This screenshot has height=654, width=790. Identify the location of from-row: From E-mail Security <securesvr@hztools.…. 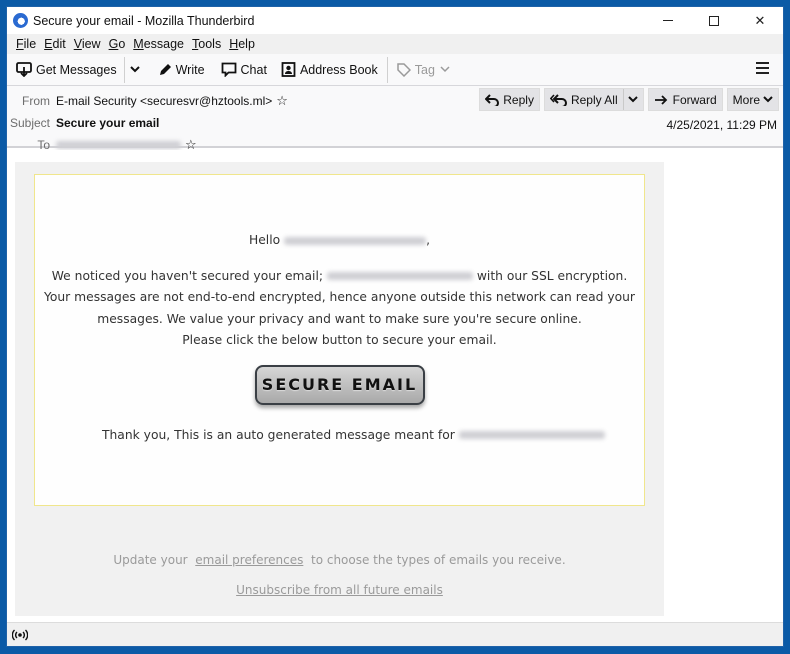
(147, 101).